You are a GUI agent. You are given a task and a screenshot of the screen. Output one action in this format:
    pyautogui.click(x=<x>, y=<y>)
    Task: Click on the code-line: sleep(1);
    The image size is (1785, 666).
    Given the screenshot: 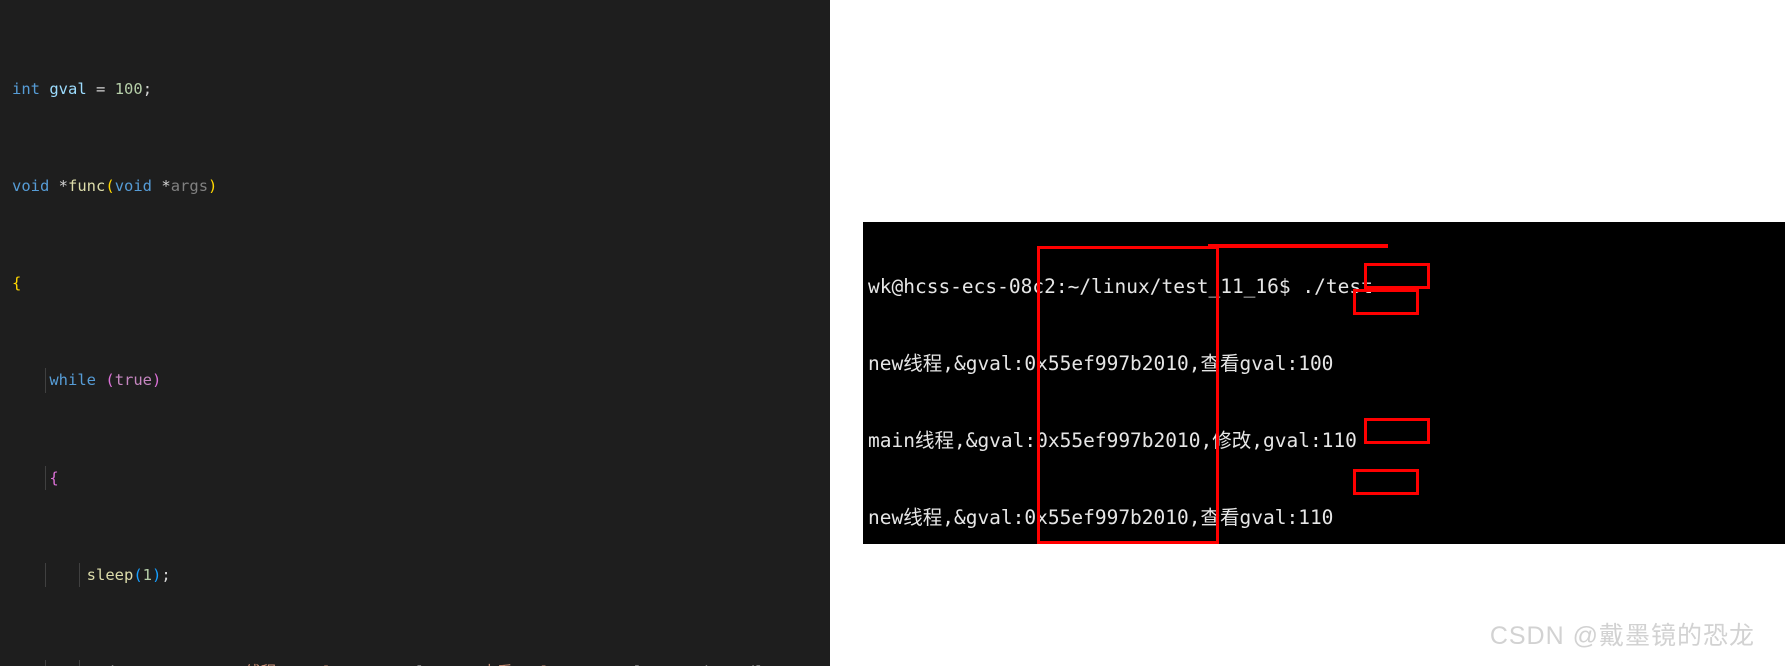 What is the action you would take?
    pyautogui.click(x=415, y=575)
    